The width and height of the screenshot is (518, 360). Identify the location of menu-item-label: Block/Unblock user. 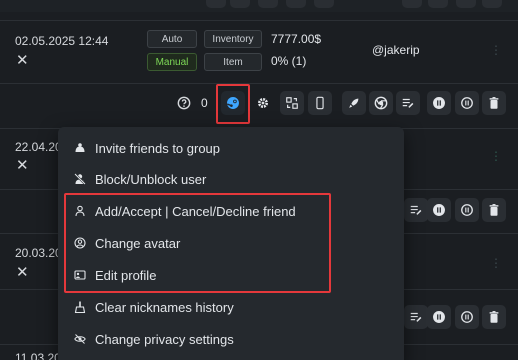
(151, 179).